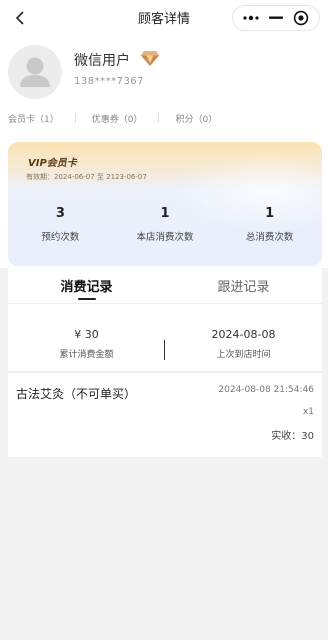 This screenshot has height=640, width=328. I want to click on record-tabs: 消费记录 跟进记录, so click(165, 286).